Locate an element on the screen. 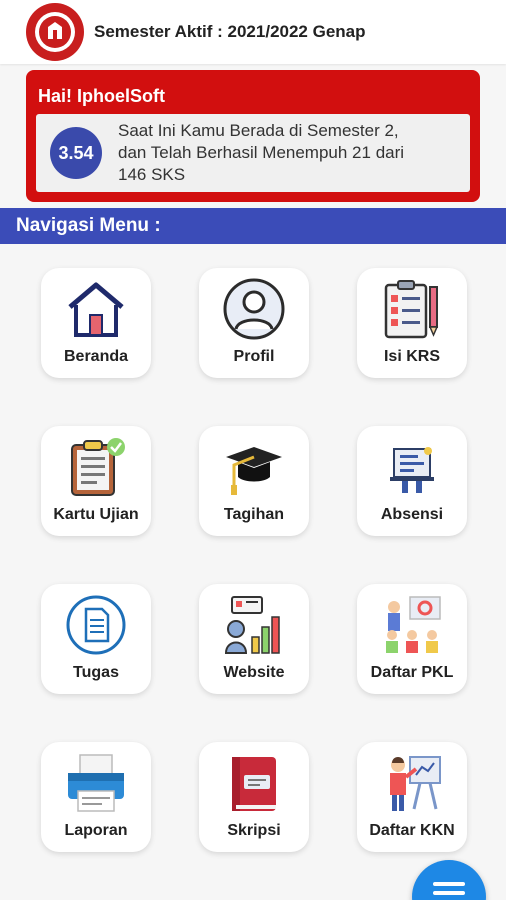  menu-label: Profil is located at coordinates (254, 356).